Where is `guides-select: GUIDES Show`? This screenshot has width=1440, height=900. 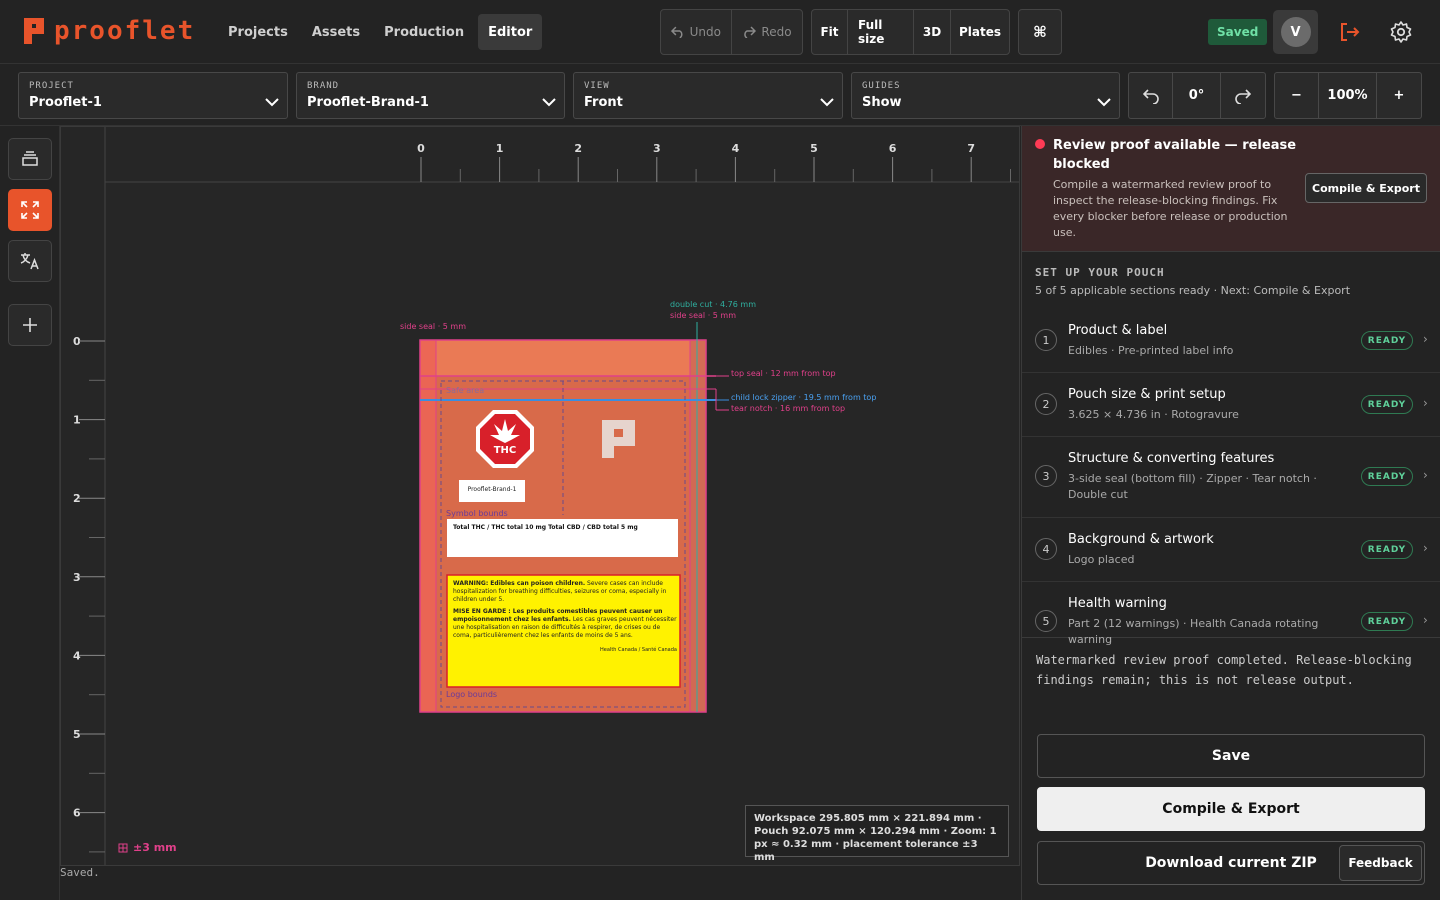 guides-select: GUIDES Show is located at coordinates (985, 95).